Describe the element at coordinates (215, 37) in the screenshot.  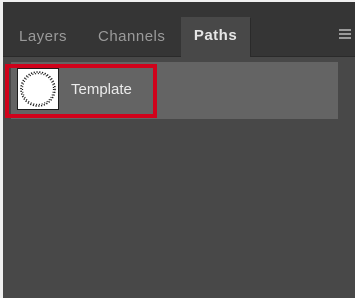
I see `tab-paths: Paths` at that location.